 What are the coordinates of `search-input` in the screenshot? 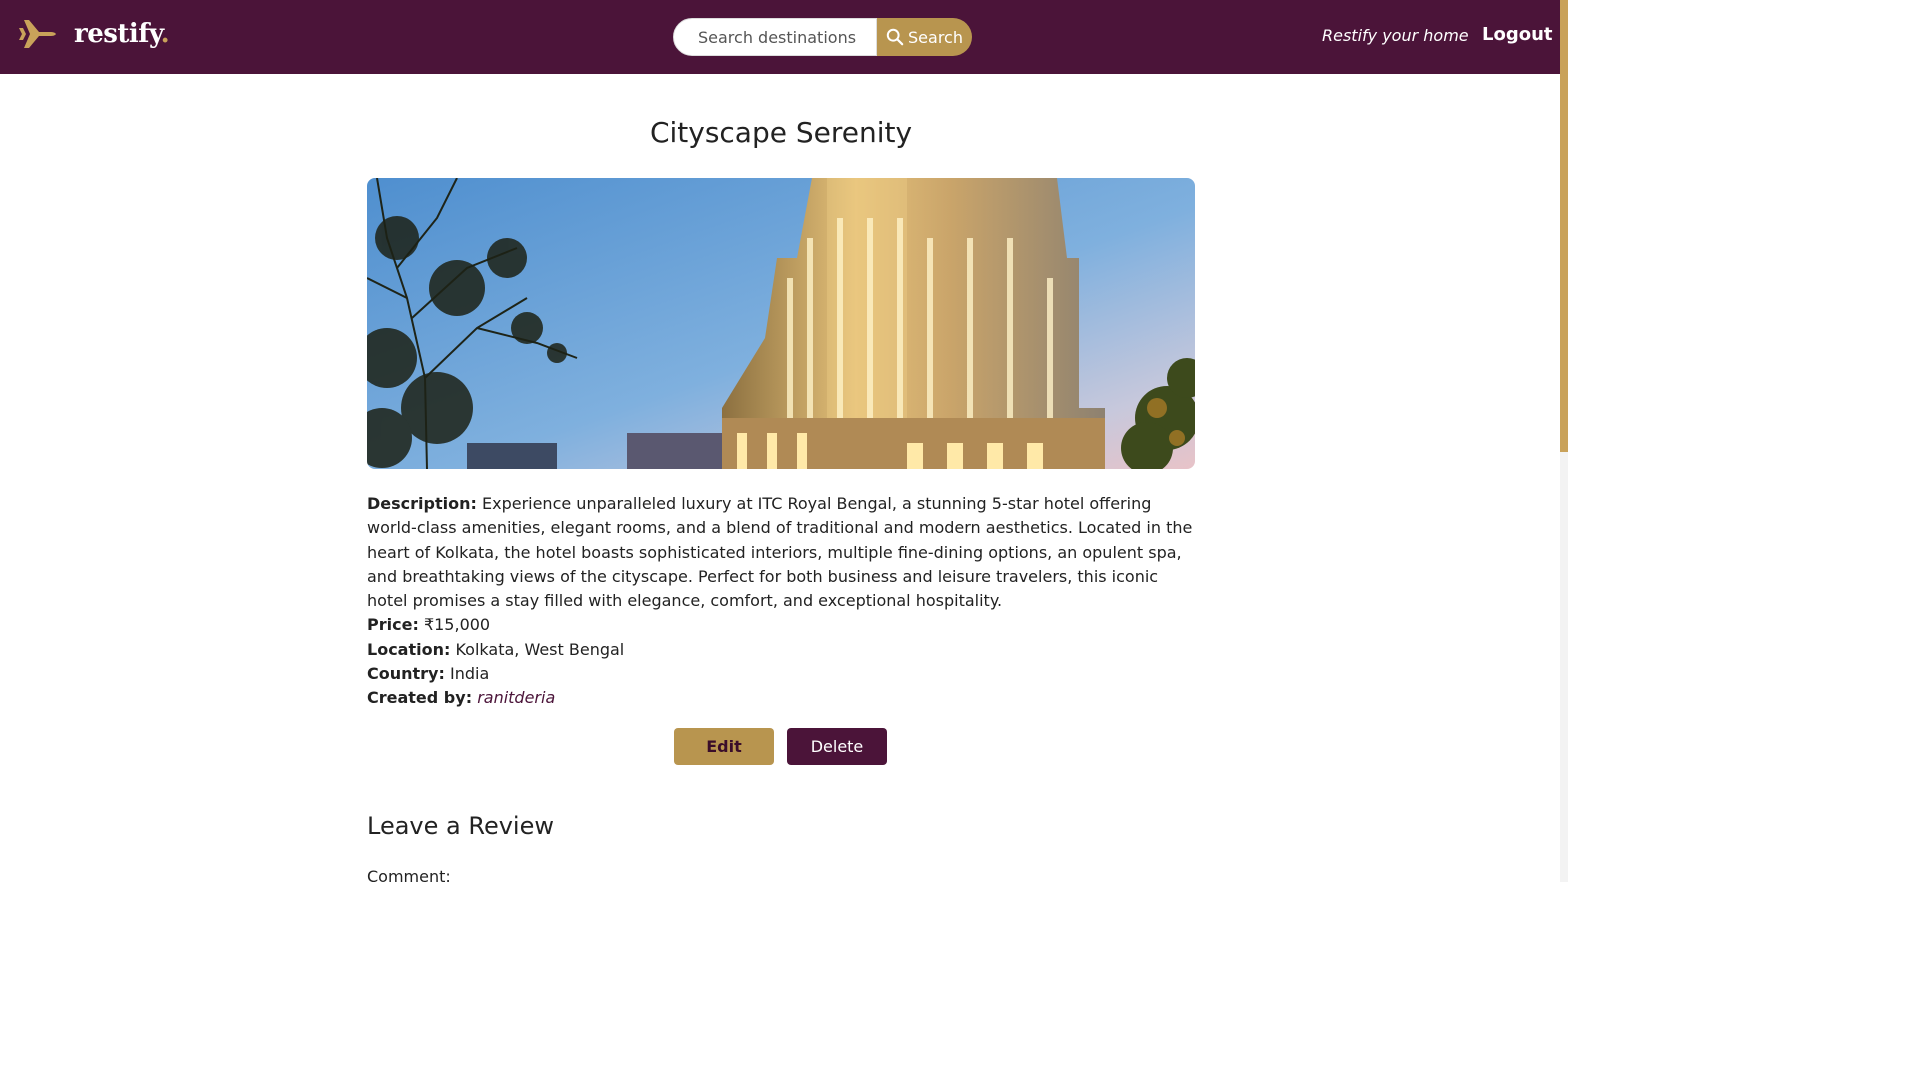 It's located at (775, 37).